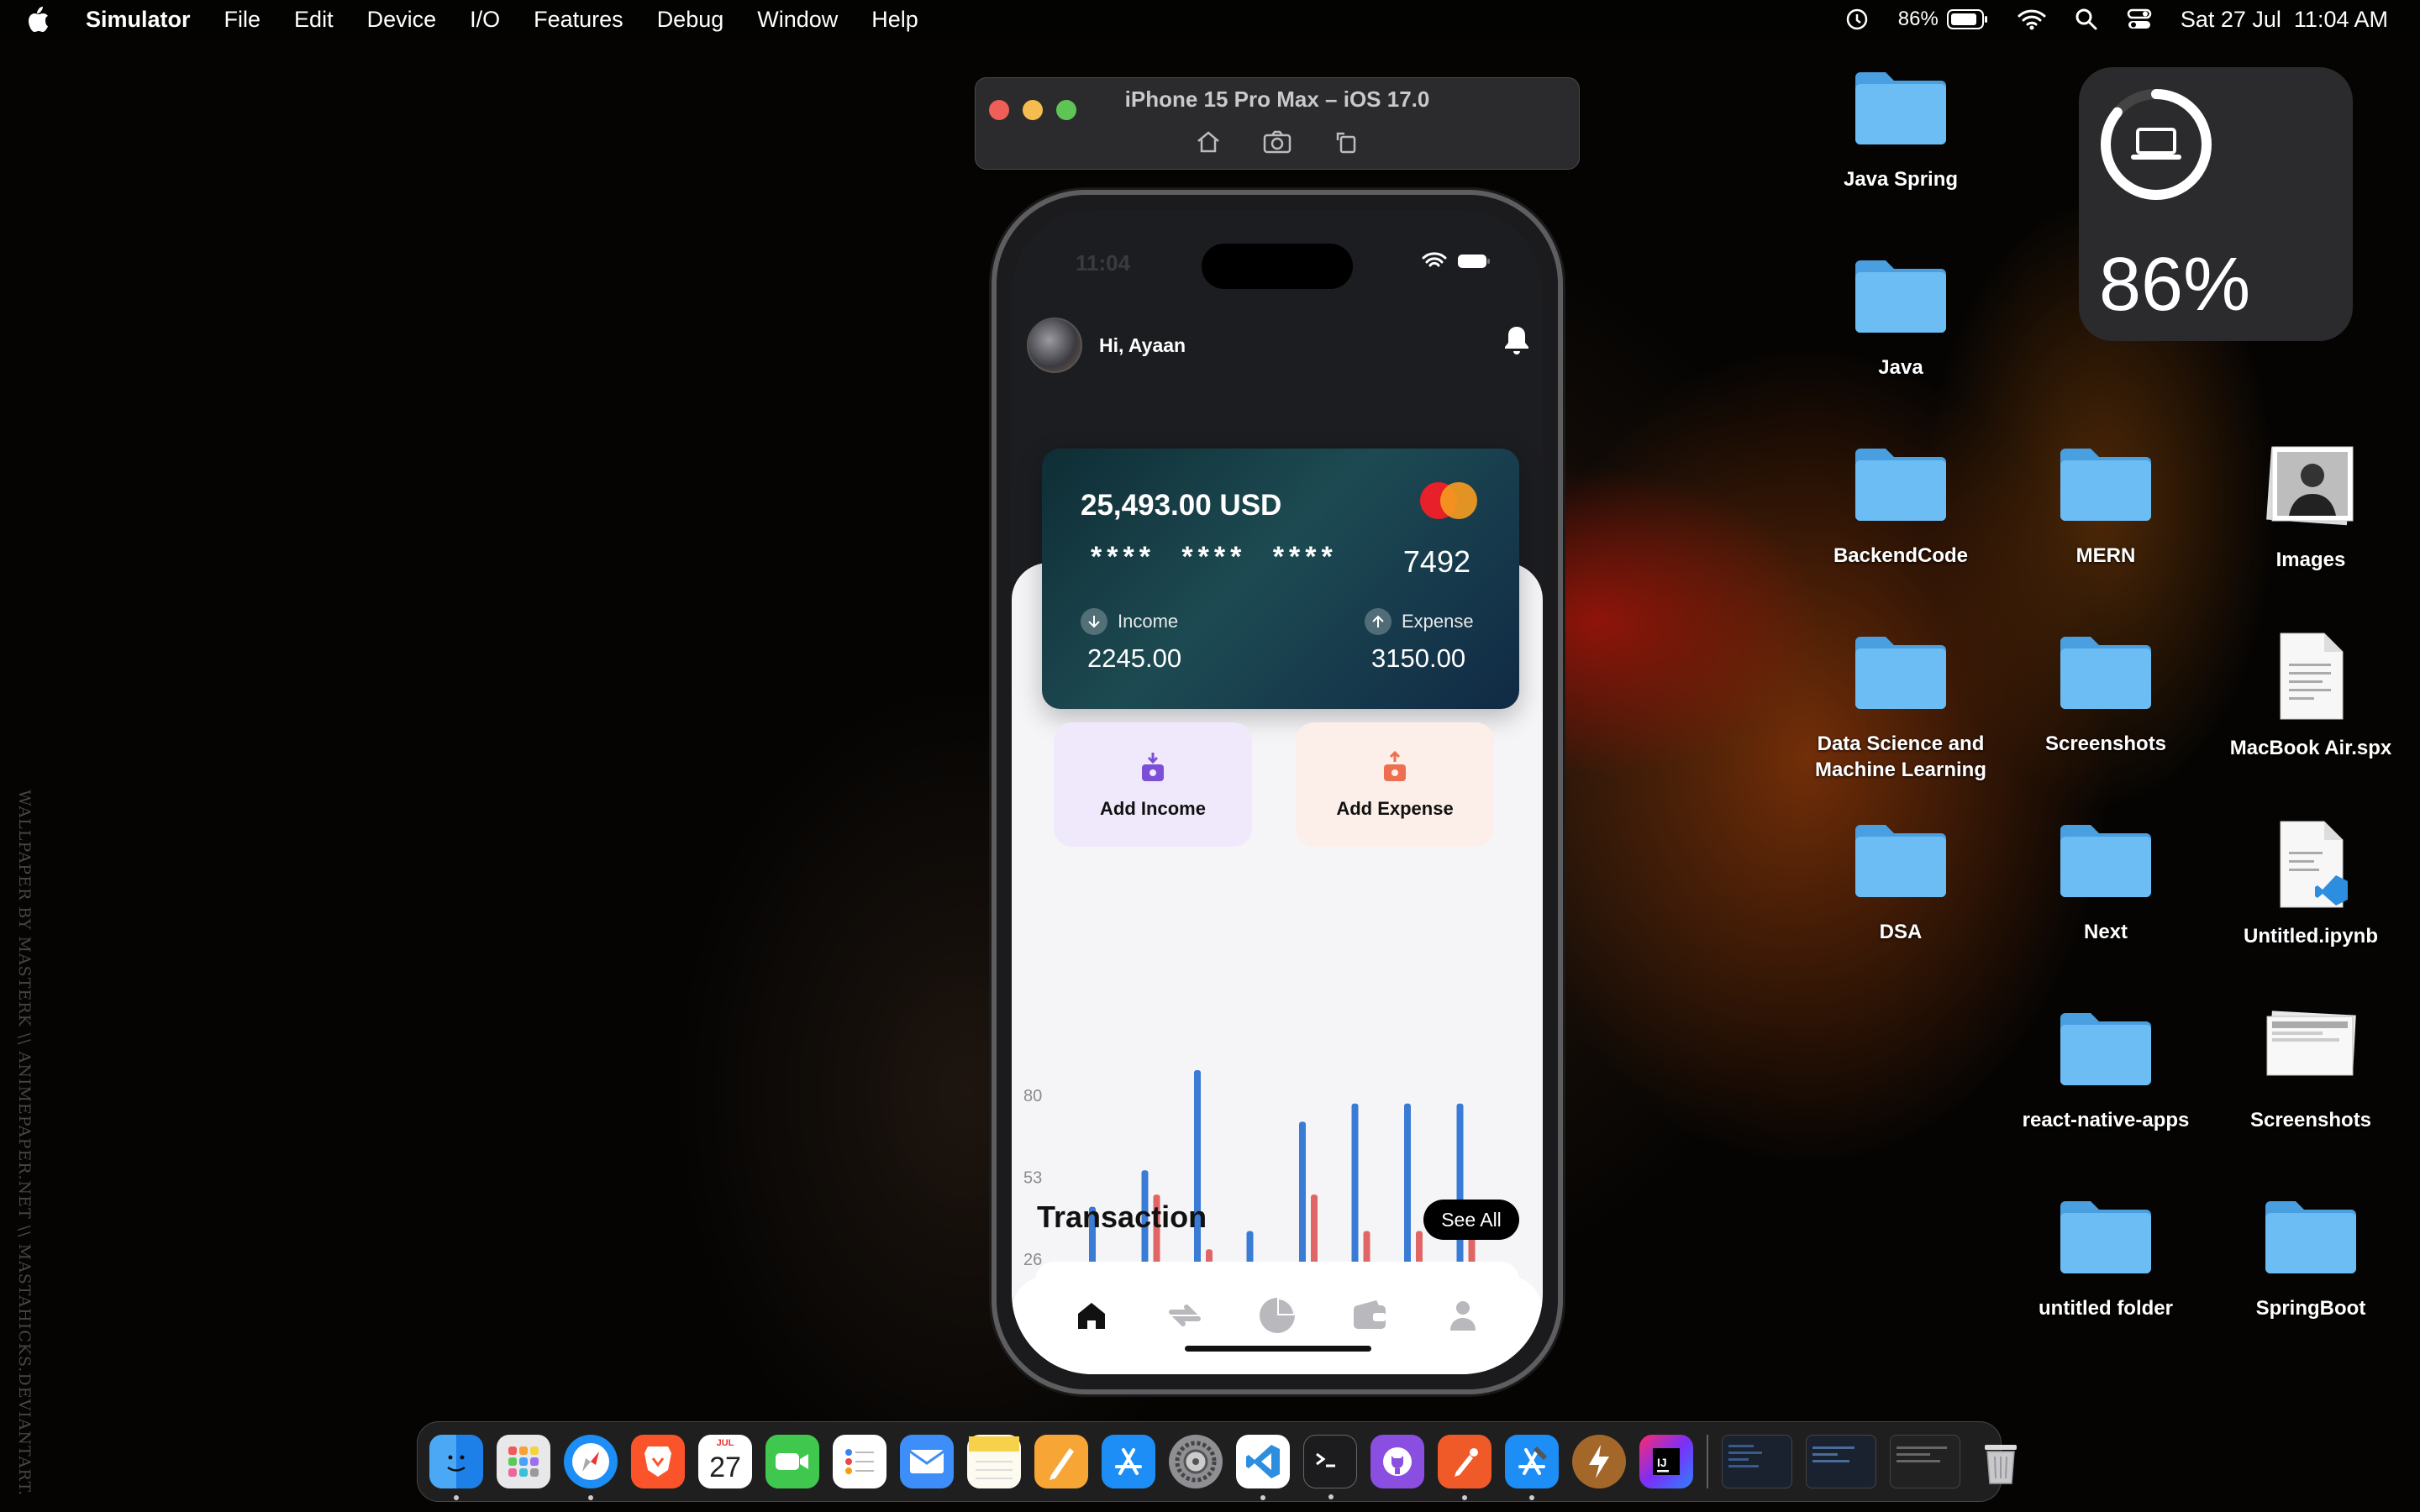 This screenshot has height=1512, width=2420. Describe the element at coordinates (1208, 144) in the screenshot. I see `home-button-icon` at that location.